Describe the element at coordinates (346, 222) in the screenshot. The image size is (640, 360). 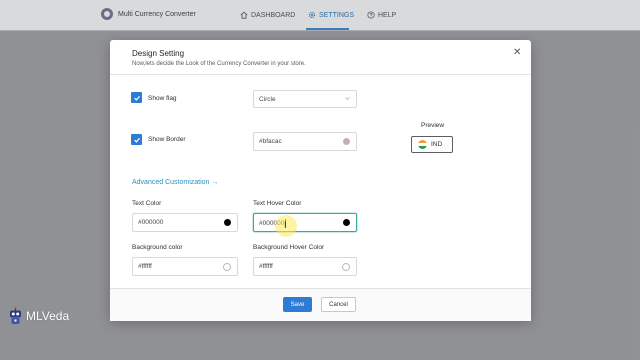
I see `text-hover-color-swatch` at that location.